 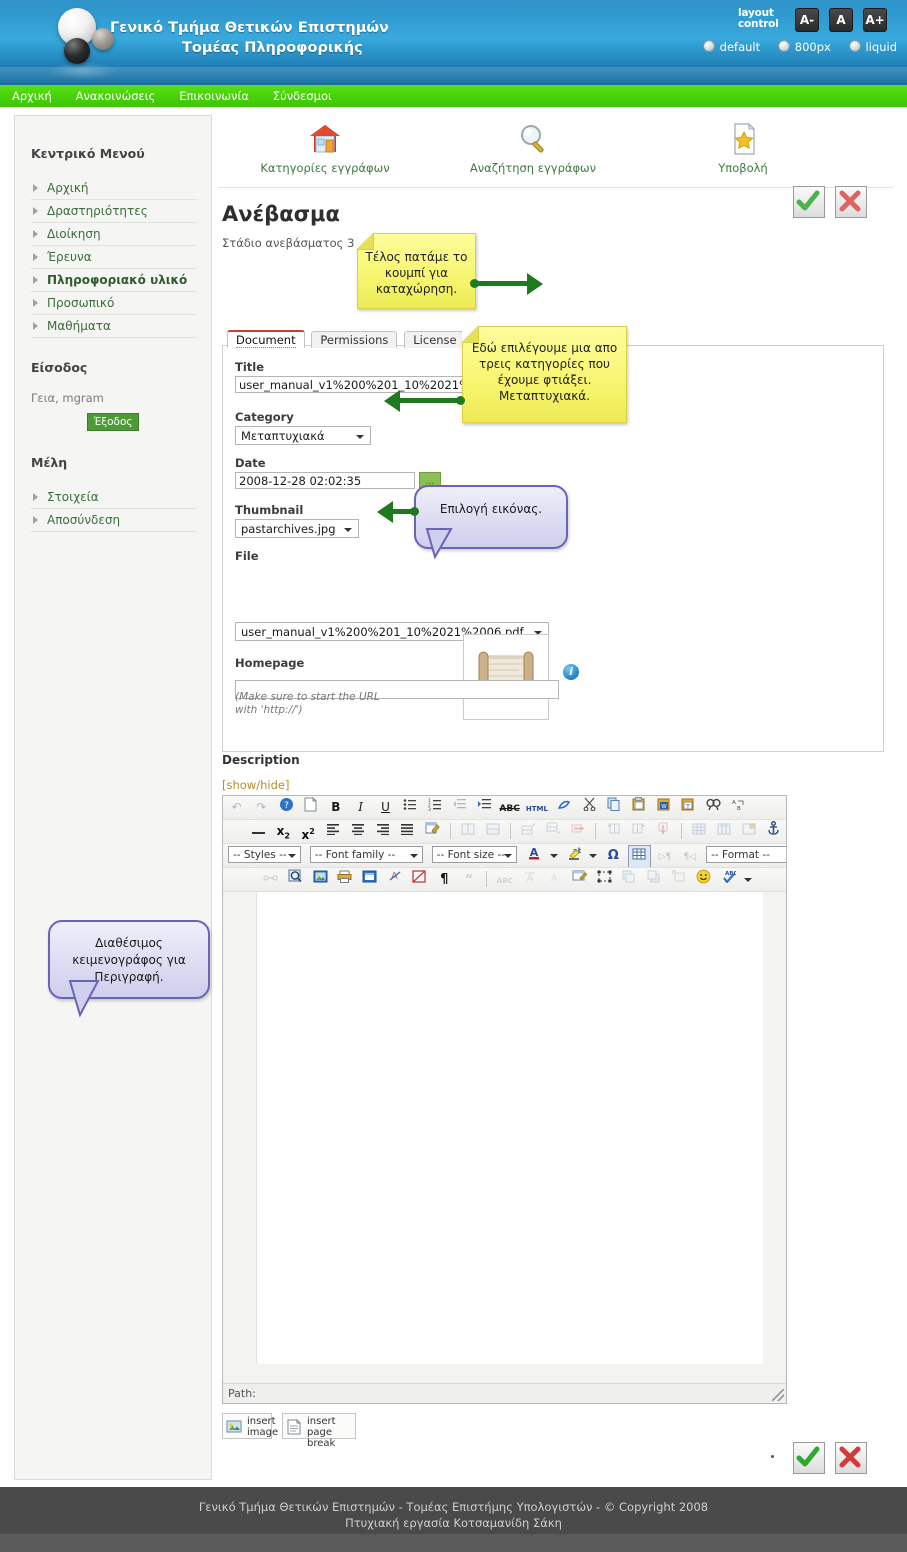 I want to click on topicon-submit: Υποβολή, so click(x=743, y=148).